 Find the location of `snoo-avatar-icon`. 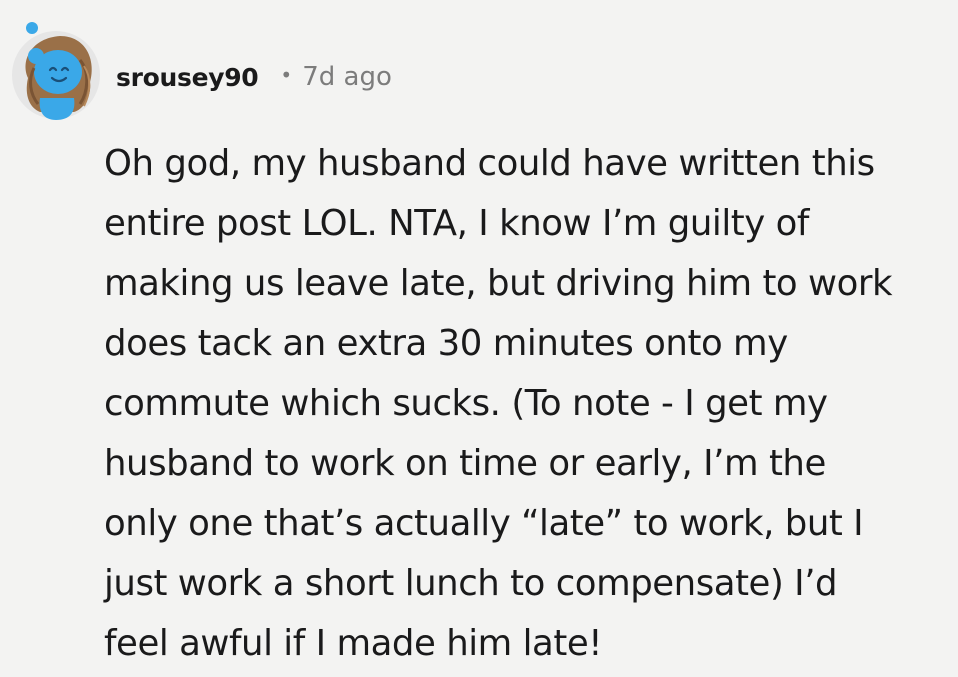

snoo-avatar-icon is located at coordinates (56, 71).